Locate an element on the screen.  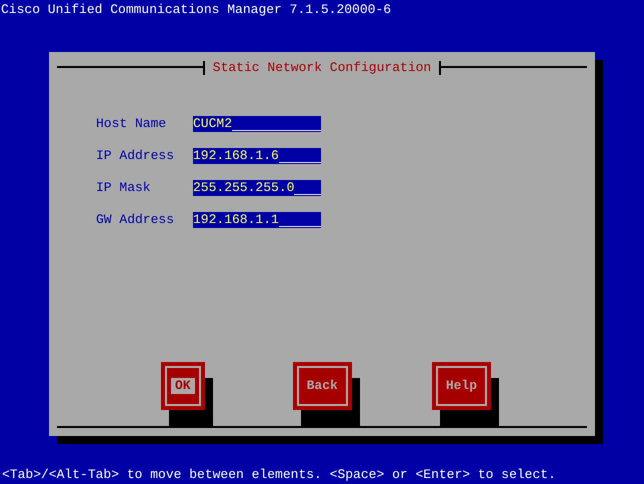
field-label: IP Mask is located at coordinates (124, 188).